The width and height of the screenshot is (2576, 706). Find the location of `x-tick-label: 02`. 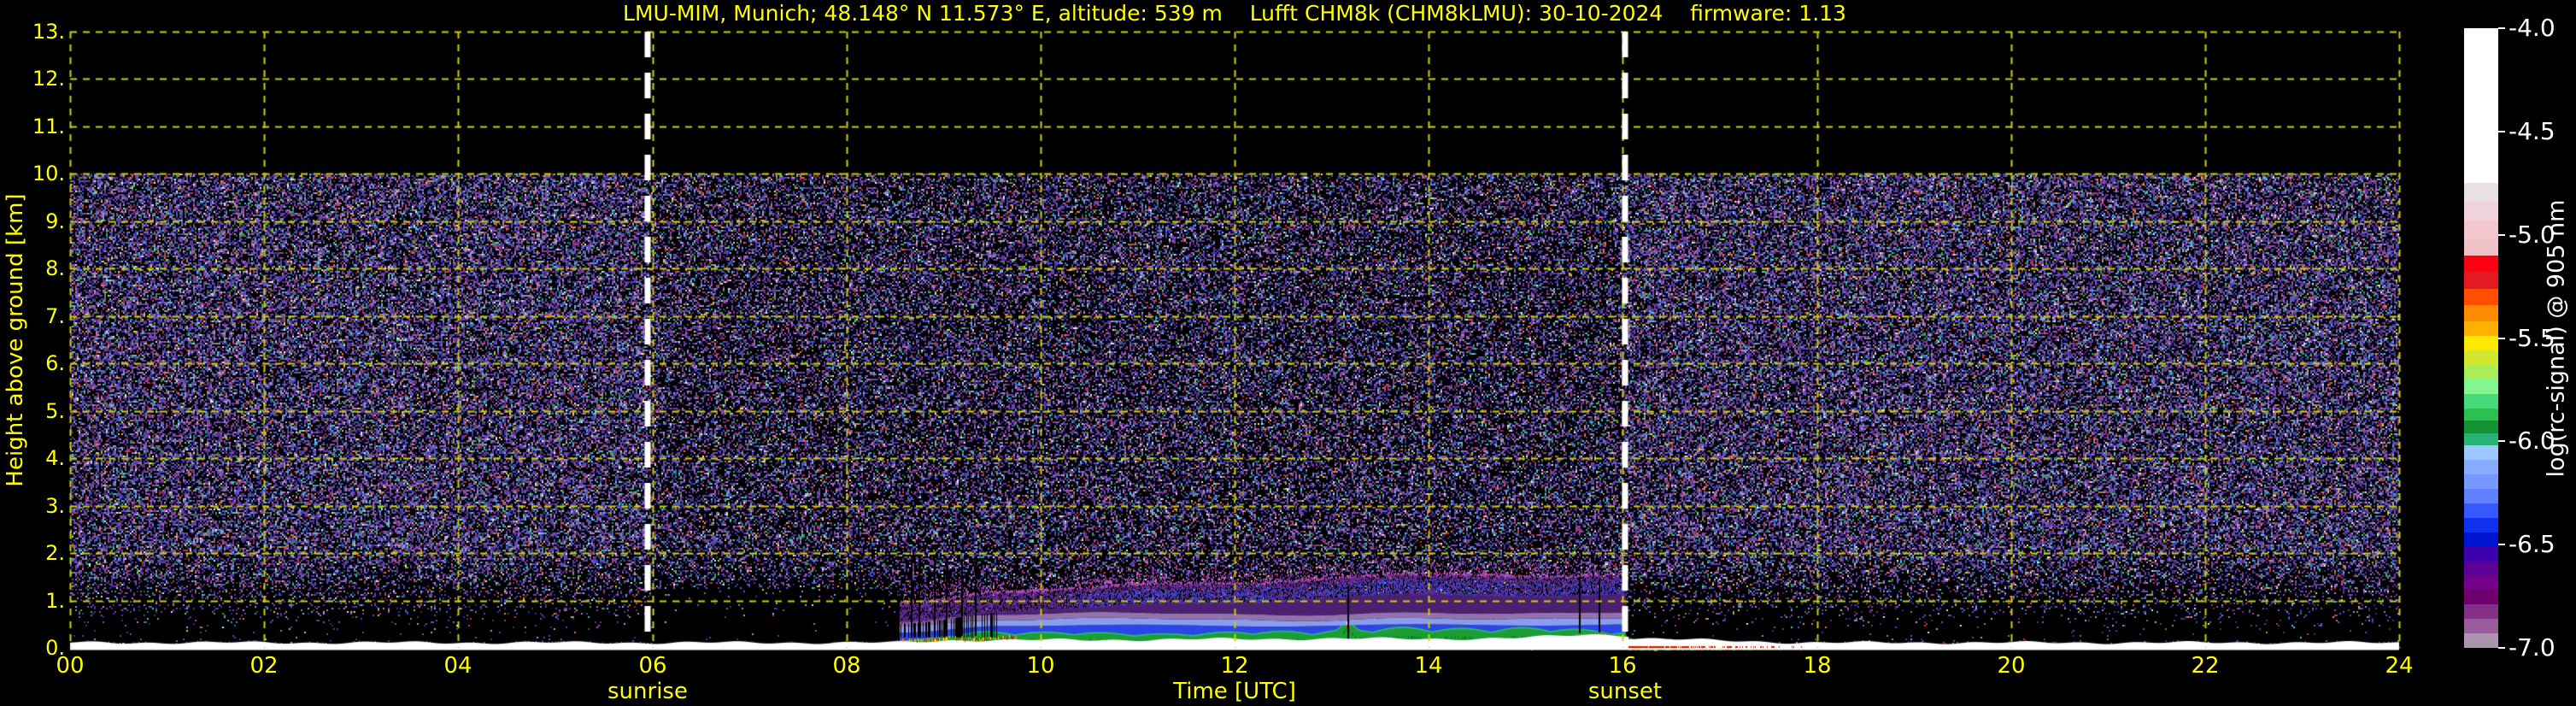

x-tick-label: 02 is located at coordinates (264, 666).